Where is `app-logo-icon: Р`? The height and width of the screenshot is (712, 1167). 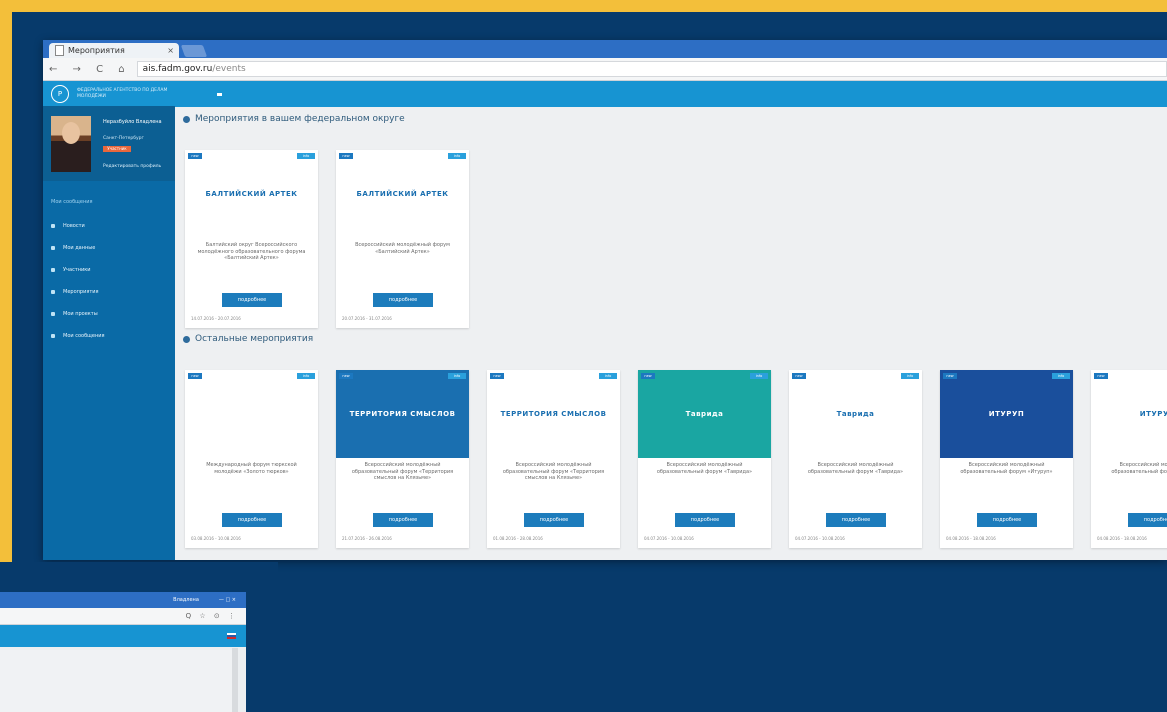
app-logo-icon: Р is located at coordinates (60, 94).